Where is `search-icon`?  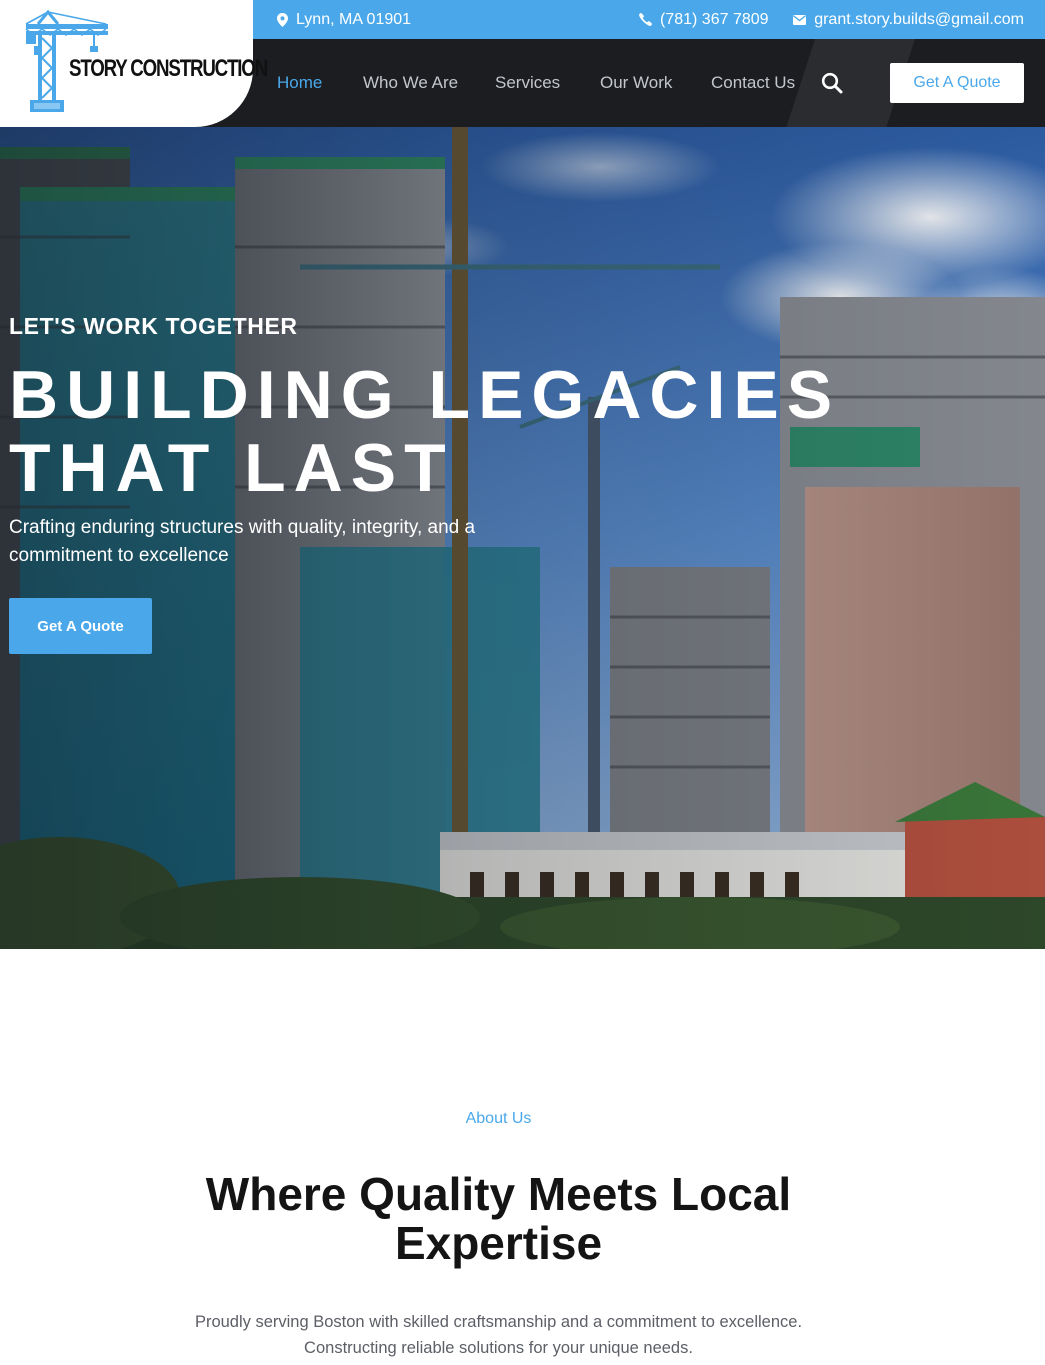 search-icon is located at coordinates (832, 83).